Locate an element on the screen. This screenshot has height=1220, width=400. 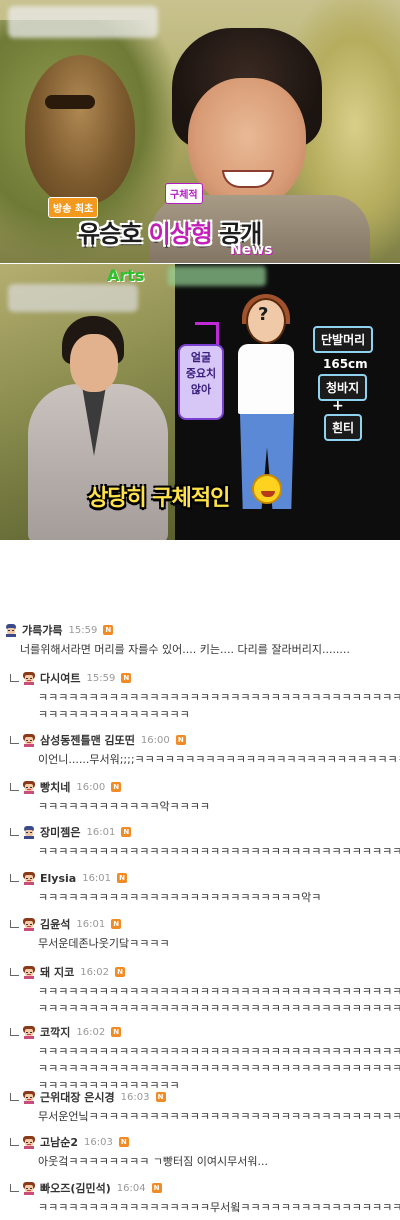
comment-nickname: 장미젬은 is located at coordinates (60, 832).